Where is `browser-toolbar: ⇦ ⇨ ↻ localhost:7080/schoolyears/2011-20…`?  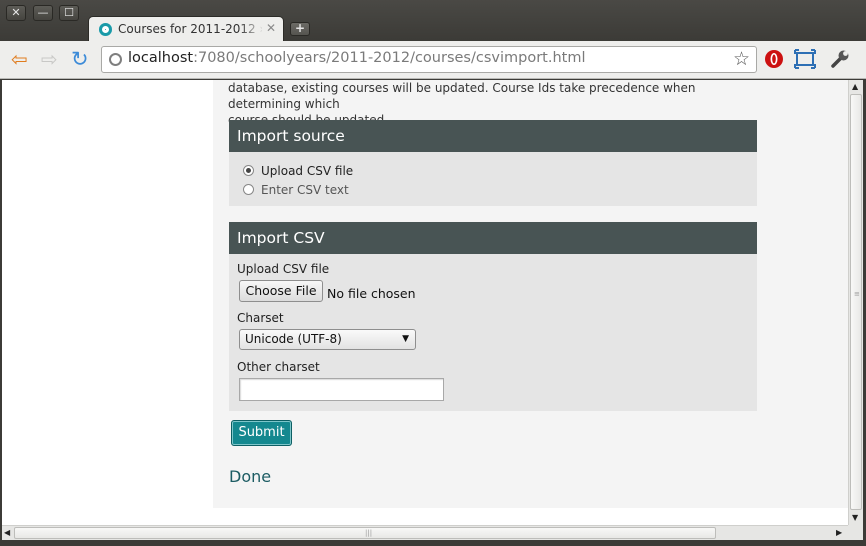 browser-toolbar: ⇦ ⇨ ↻ localhost:7080/schoolyears/2011-20… is located at coordinates (433, 60).